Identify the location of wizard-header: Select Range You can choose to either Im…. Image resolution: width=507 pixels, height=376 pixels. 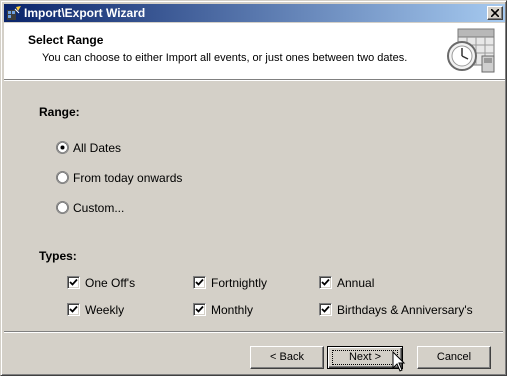
(254, 51).